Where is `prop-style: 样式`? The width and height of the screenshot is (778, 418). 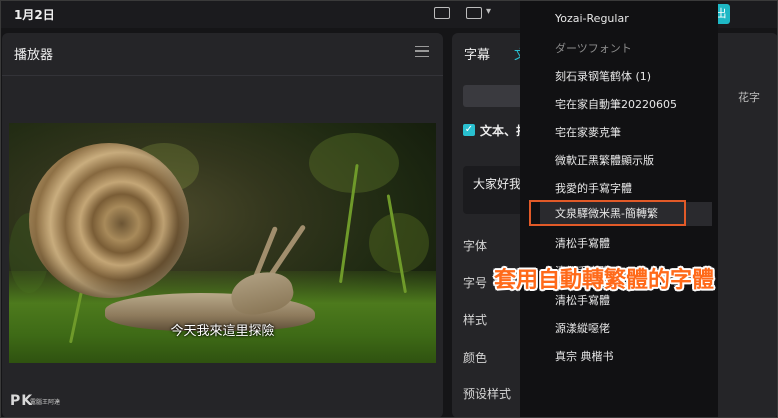
prop-style: 样式 is located at coordinates (475, 320).